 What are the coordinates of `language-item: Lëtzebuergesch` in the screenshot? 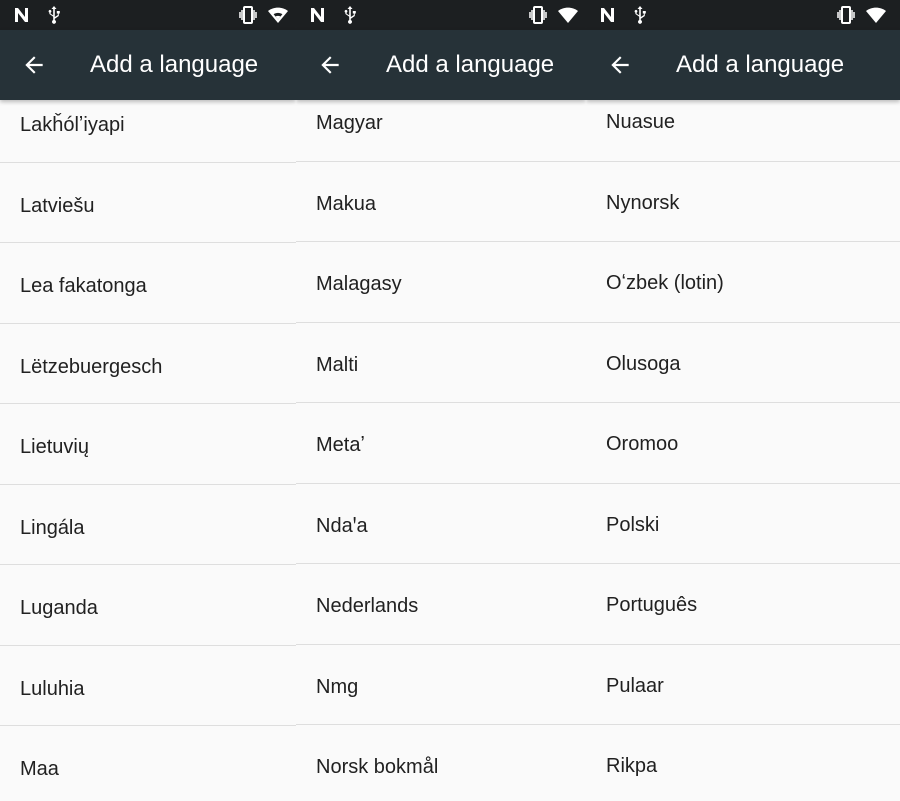 It's located at (148, 364).